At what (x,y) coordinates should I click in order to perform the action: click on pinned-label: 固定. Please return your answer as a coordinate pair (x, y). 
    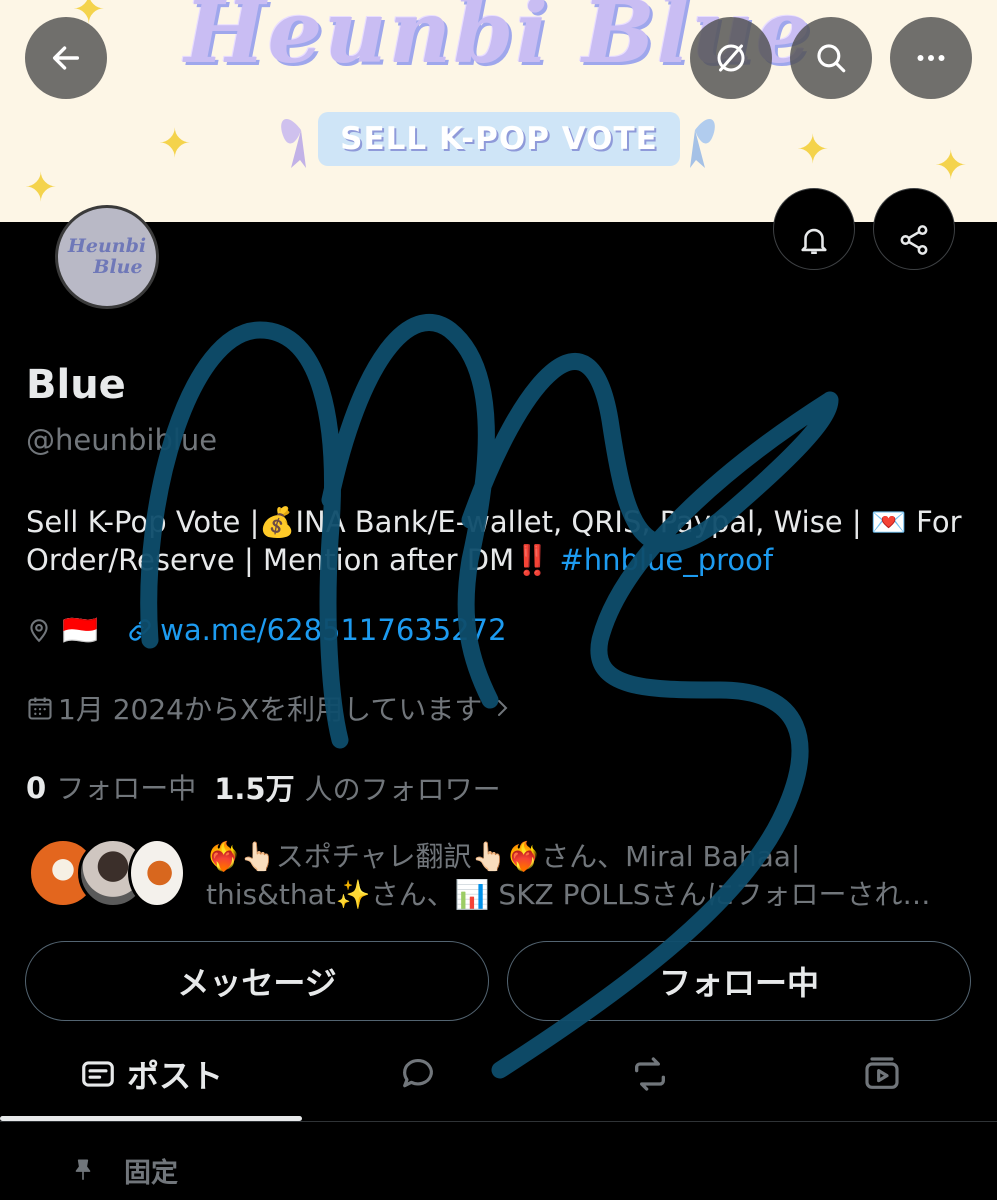
    Looking at the image, I should click on (151, 1173).